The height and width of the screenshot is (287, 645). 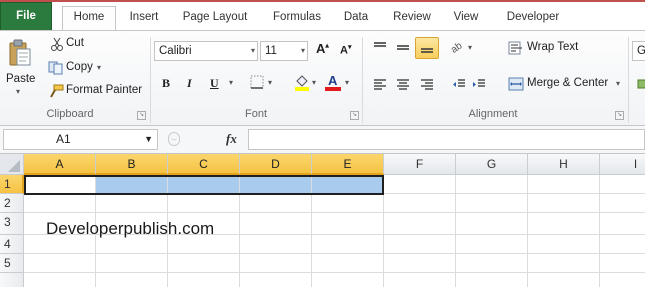 I want to click on align-right-icon, so click(x=427, y=84).